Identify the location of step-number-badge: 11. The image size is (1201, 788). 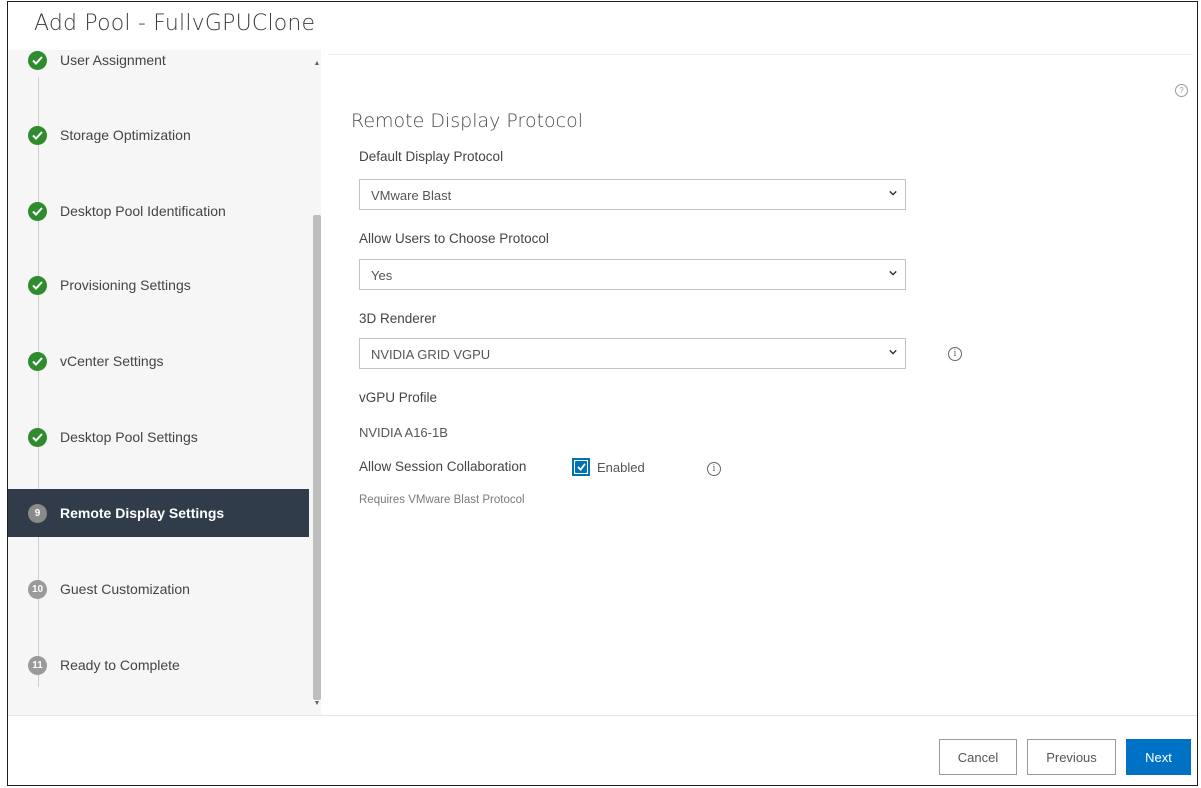
(37, 665).